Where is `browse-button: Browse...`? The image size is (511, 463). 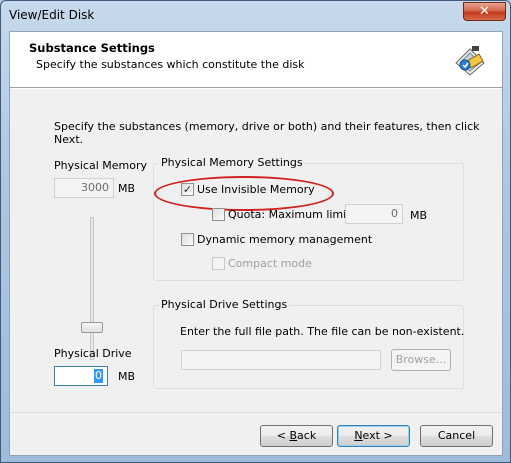 browse-button: Browse... is located at coordinates (421, 360).